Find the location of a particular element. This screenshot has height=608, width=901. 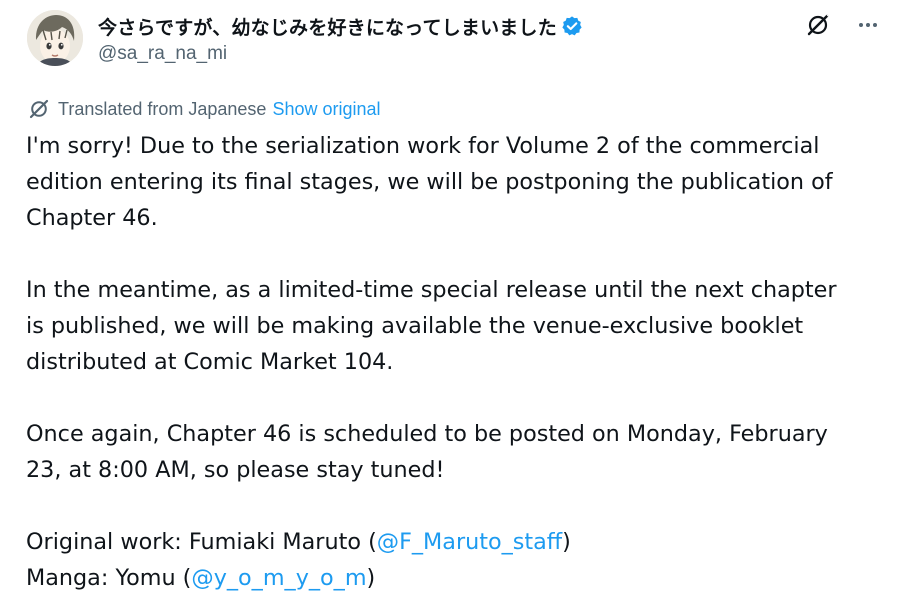

original-work-suffix: ) is located at coordinates (566, 542).